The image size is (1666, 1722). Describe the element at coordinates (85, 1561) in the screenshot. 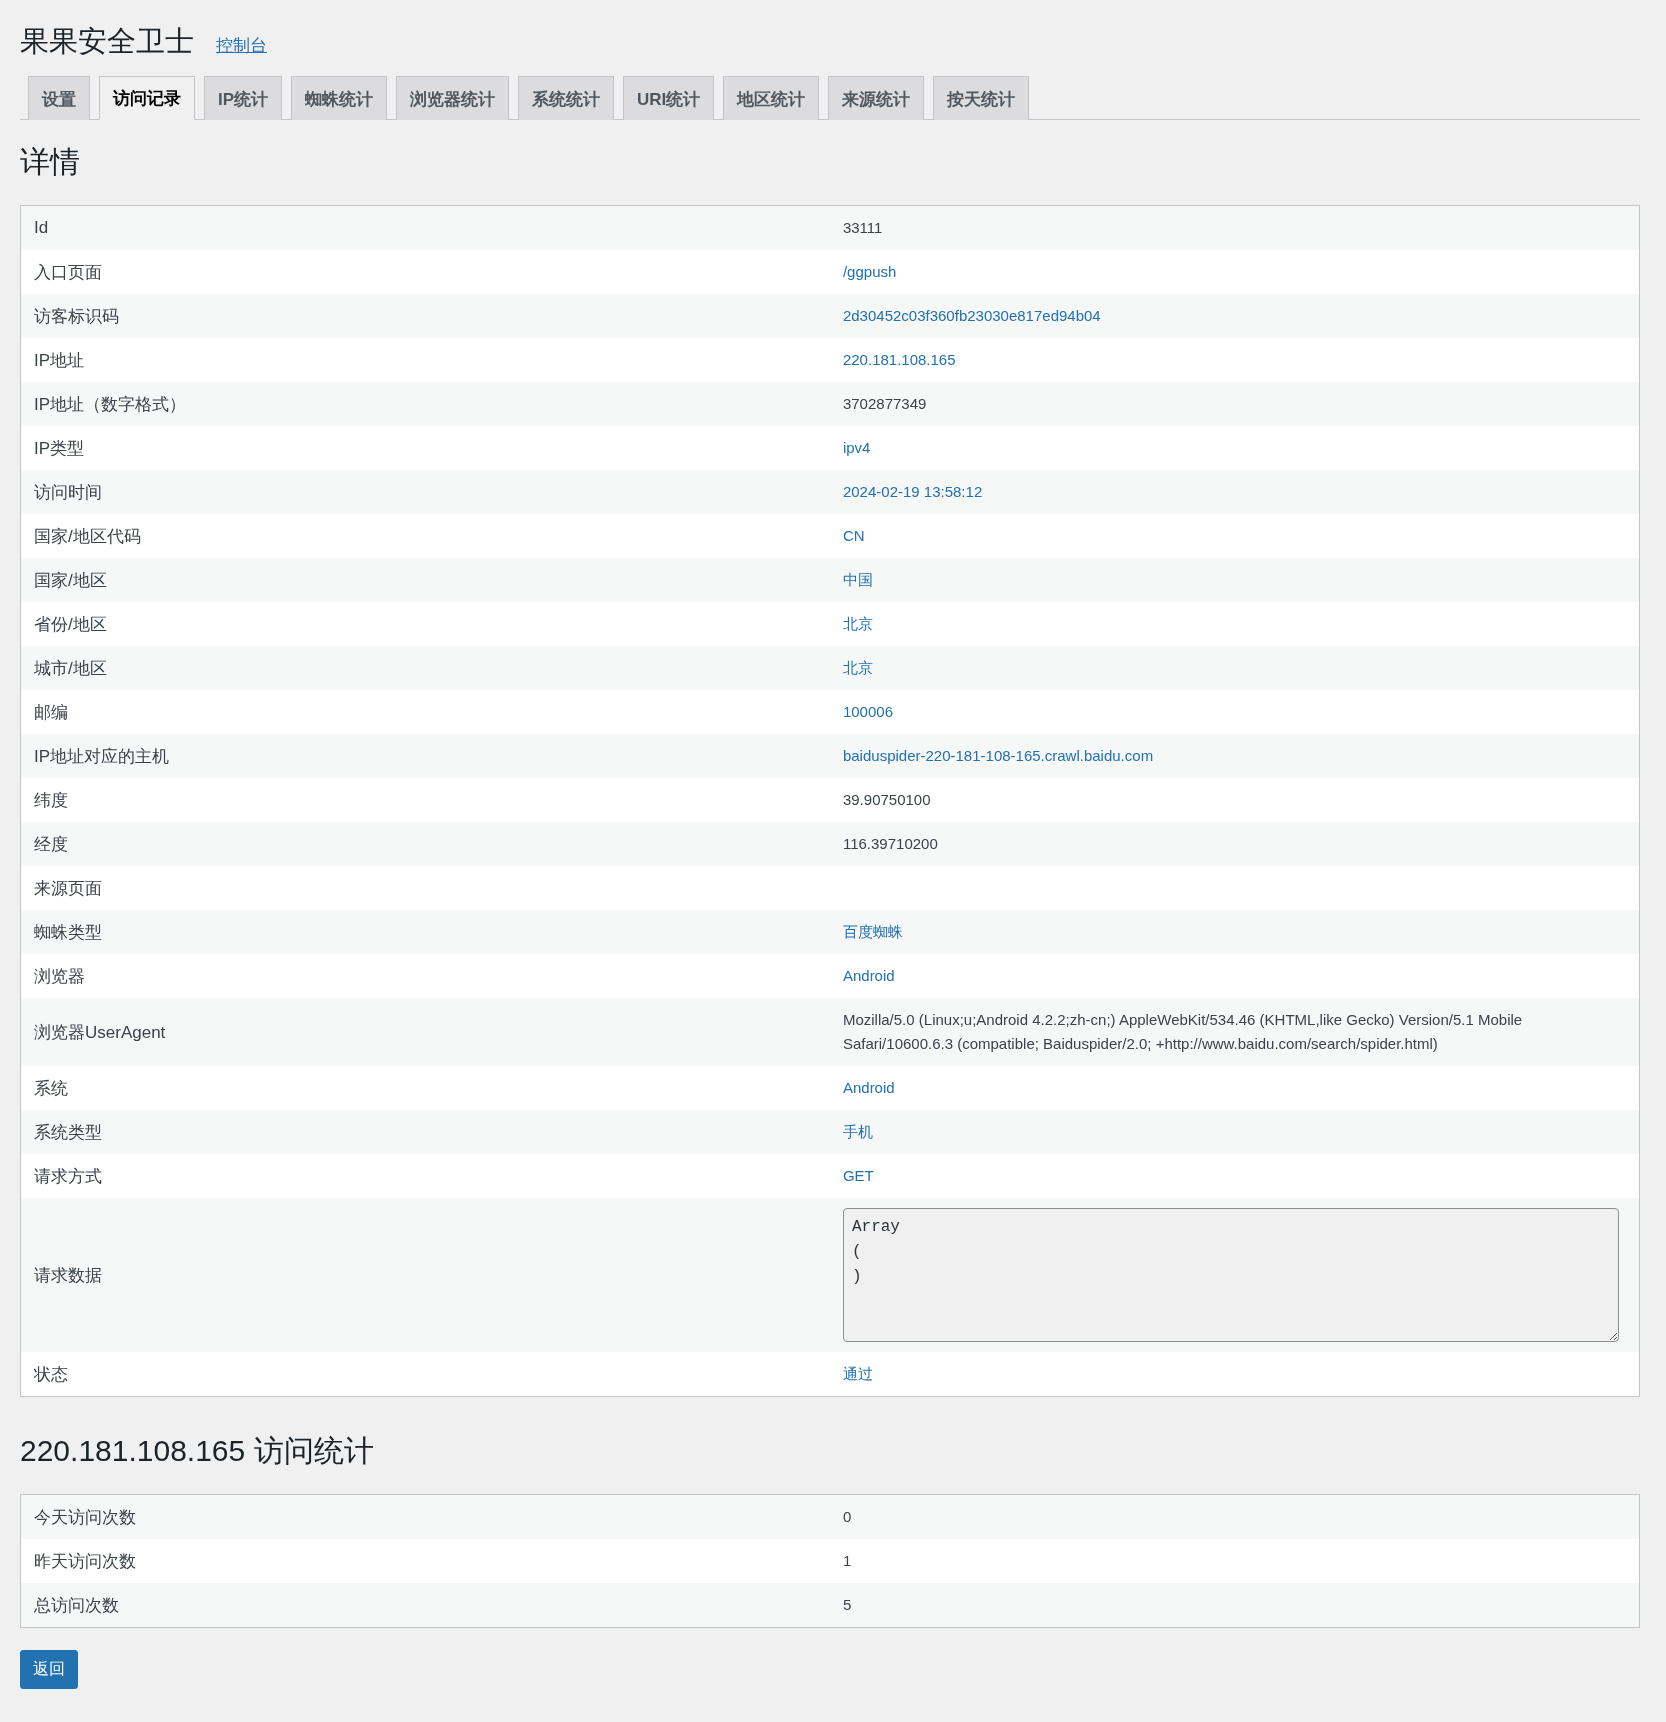

I see `stat-label: 昨天访问次数` at that location.